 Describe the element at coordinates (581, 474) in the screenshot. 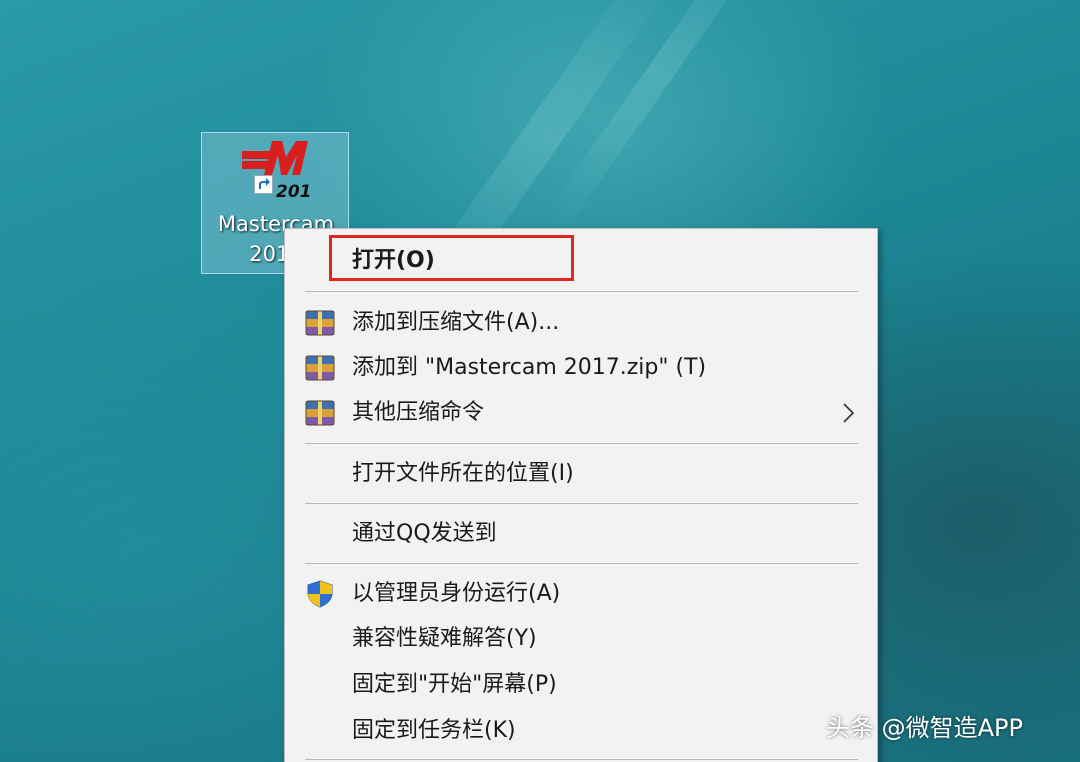

I see `menu-item-open-file-location: 打开文件所在的位置(I)` at that location.